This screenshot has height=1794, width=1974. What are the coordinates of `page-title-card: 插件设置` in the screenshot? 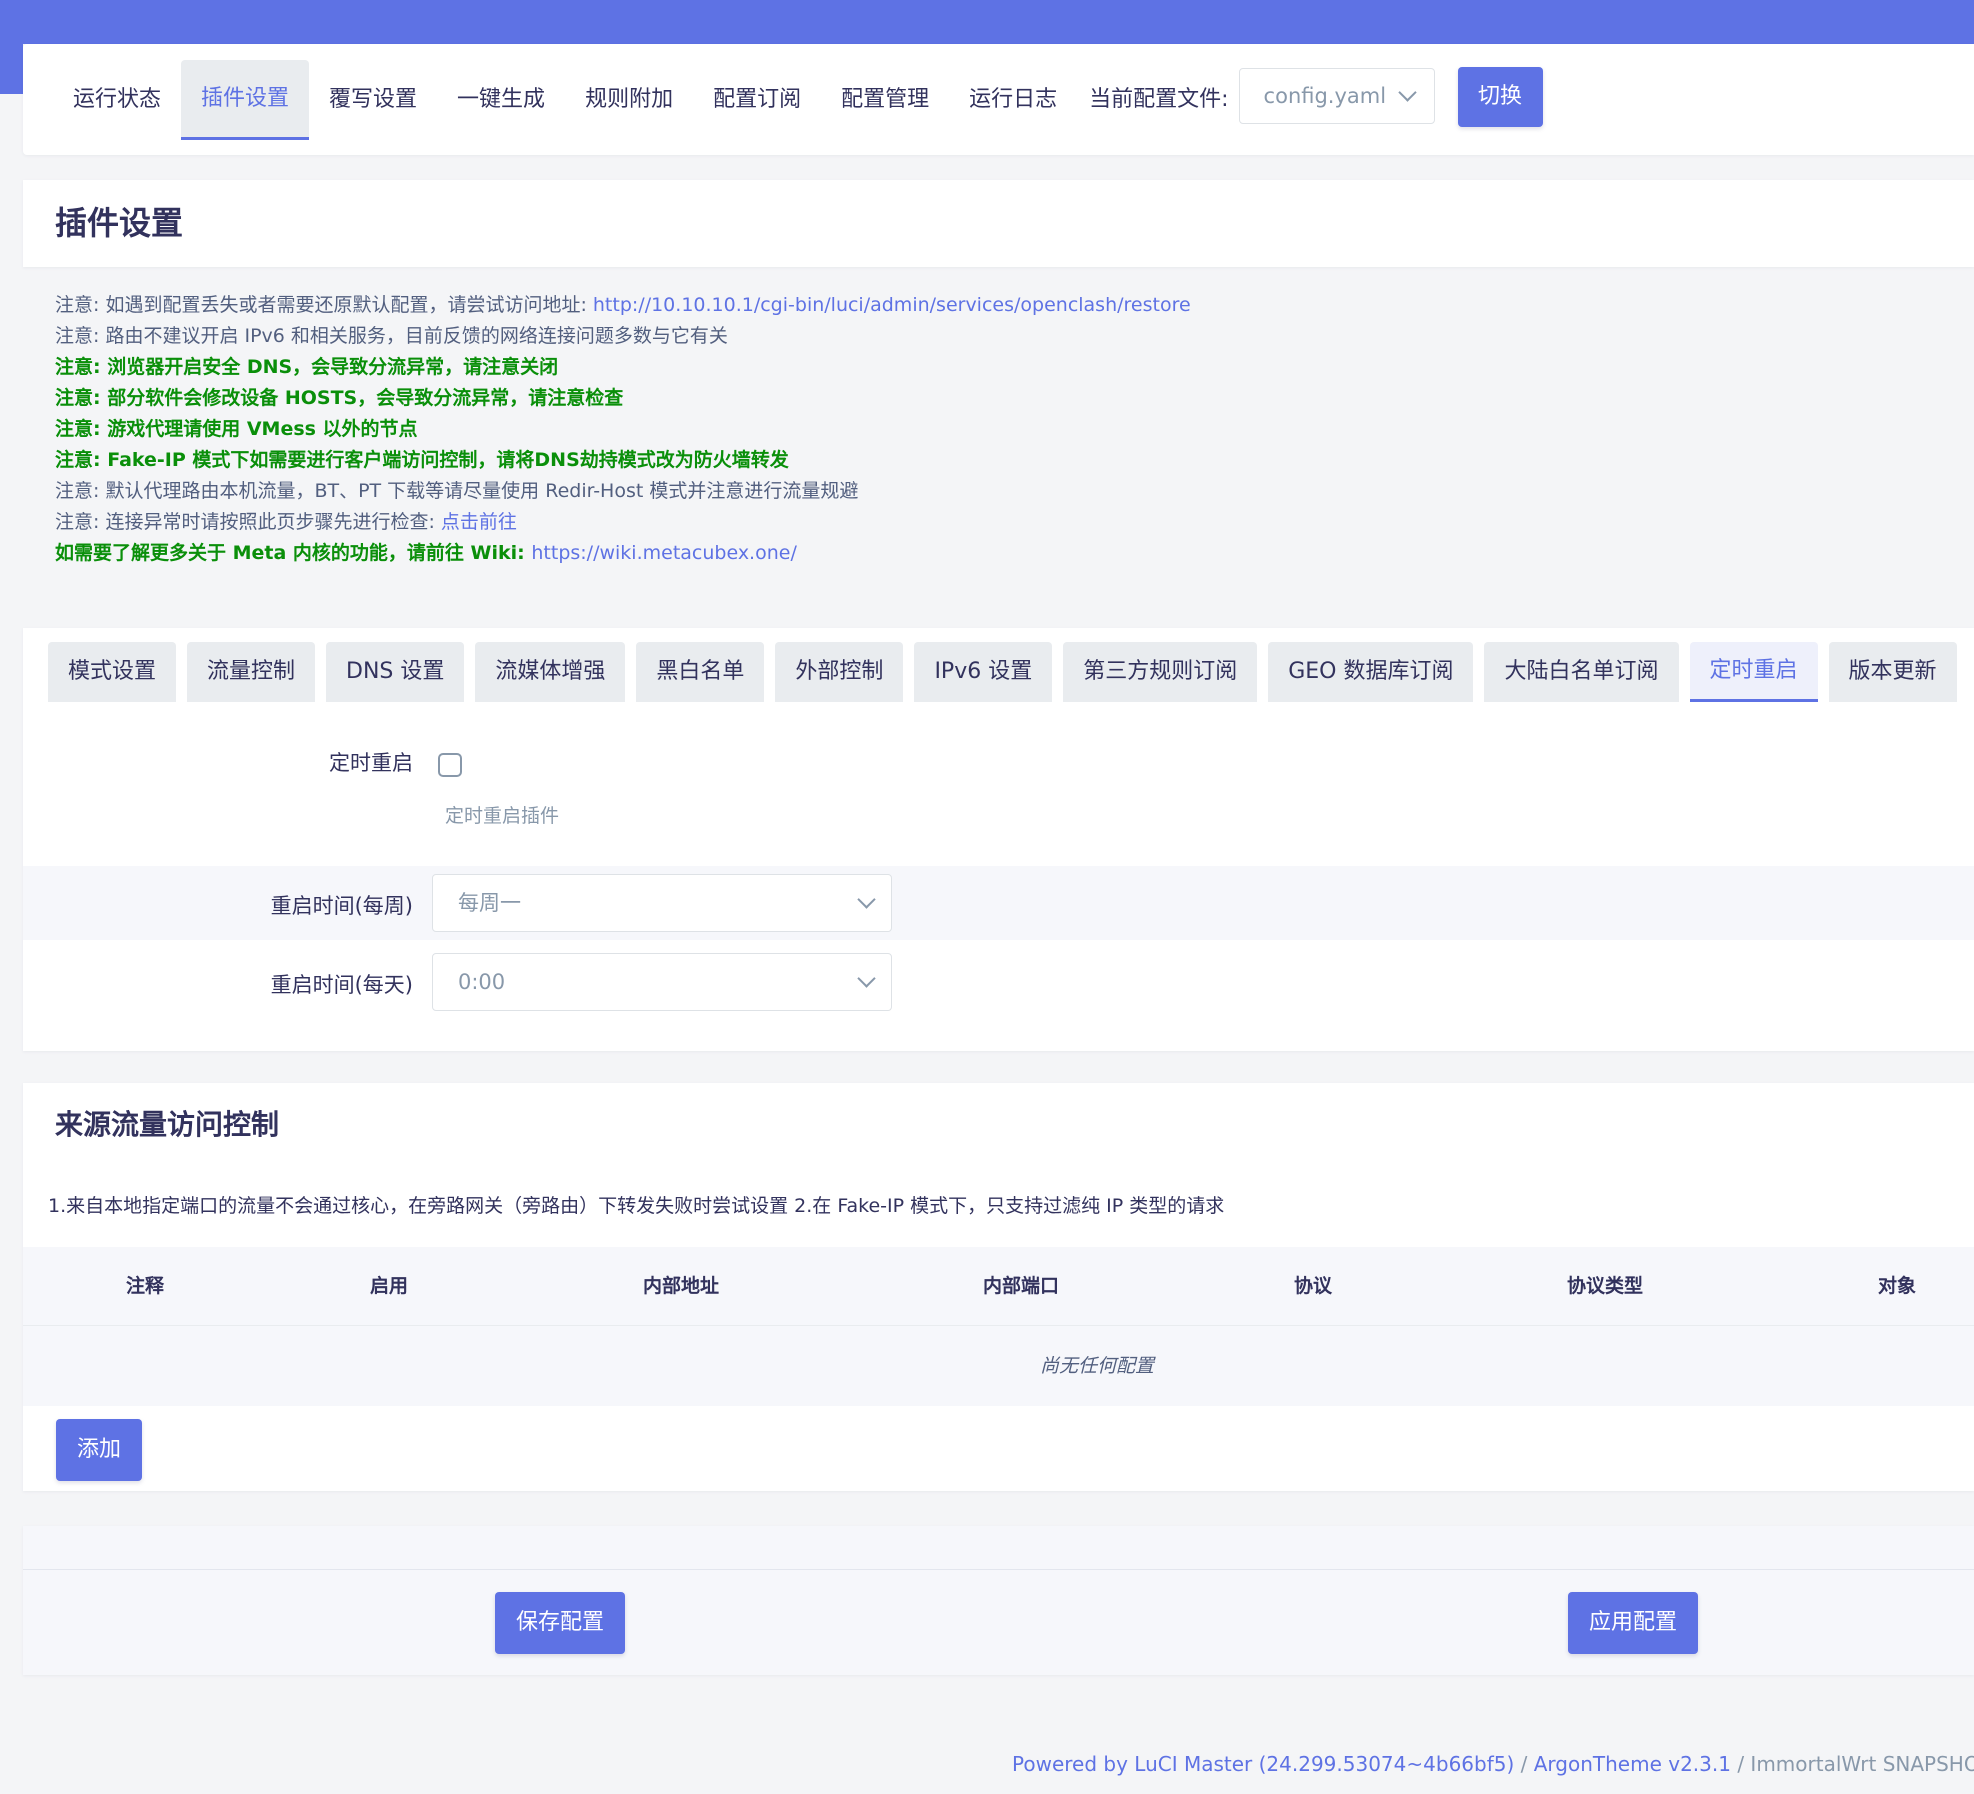 It's located at (998, 223).